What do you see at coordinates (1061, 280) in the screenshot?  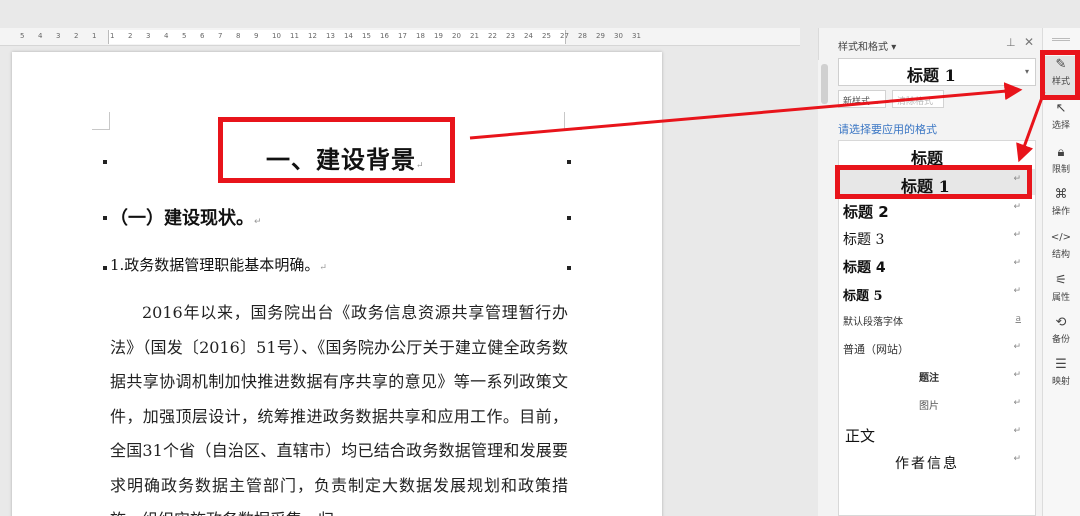 I see `properties-icon: ⚟` at bounding box center [1061, 280].